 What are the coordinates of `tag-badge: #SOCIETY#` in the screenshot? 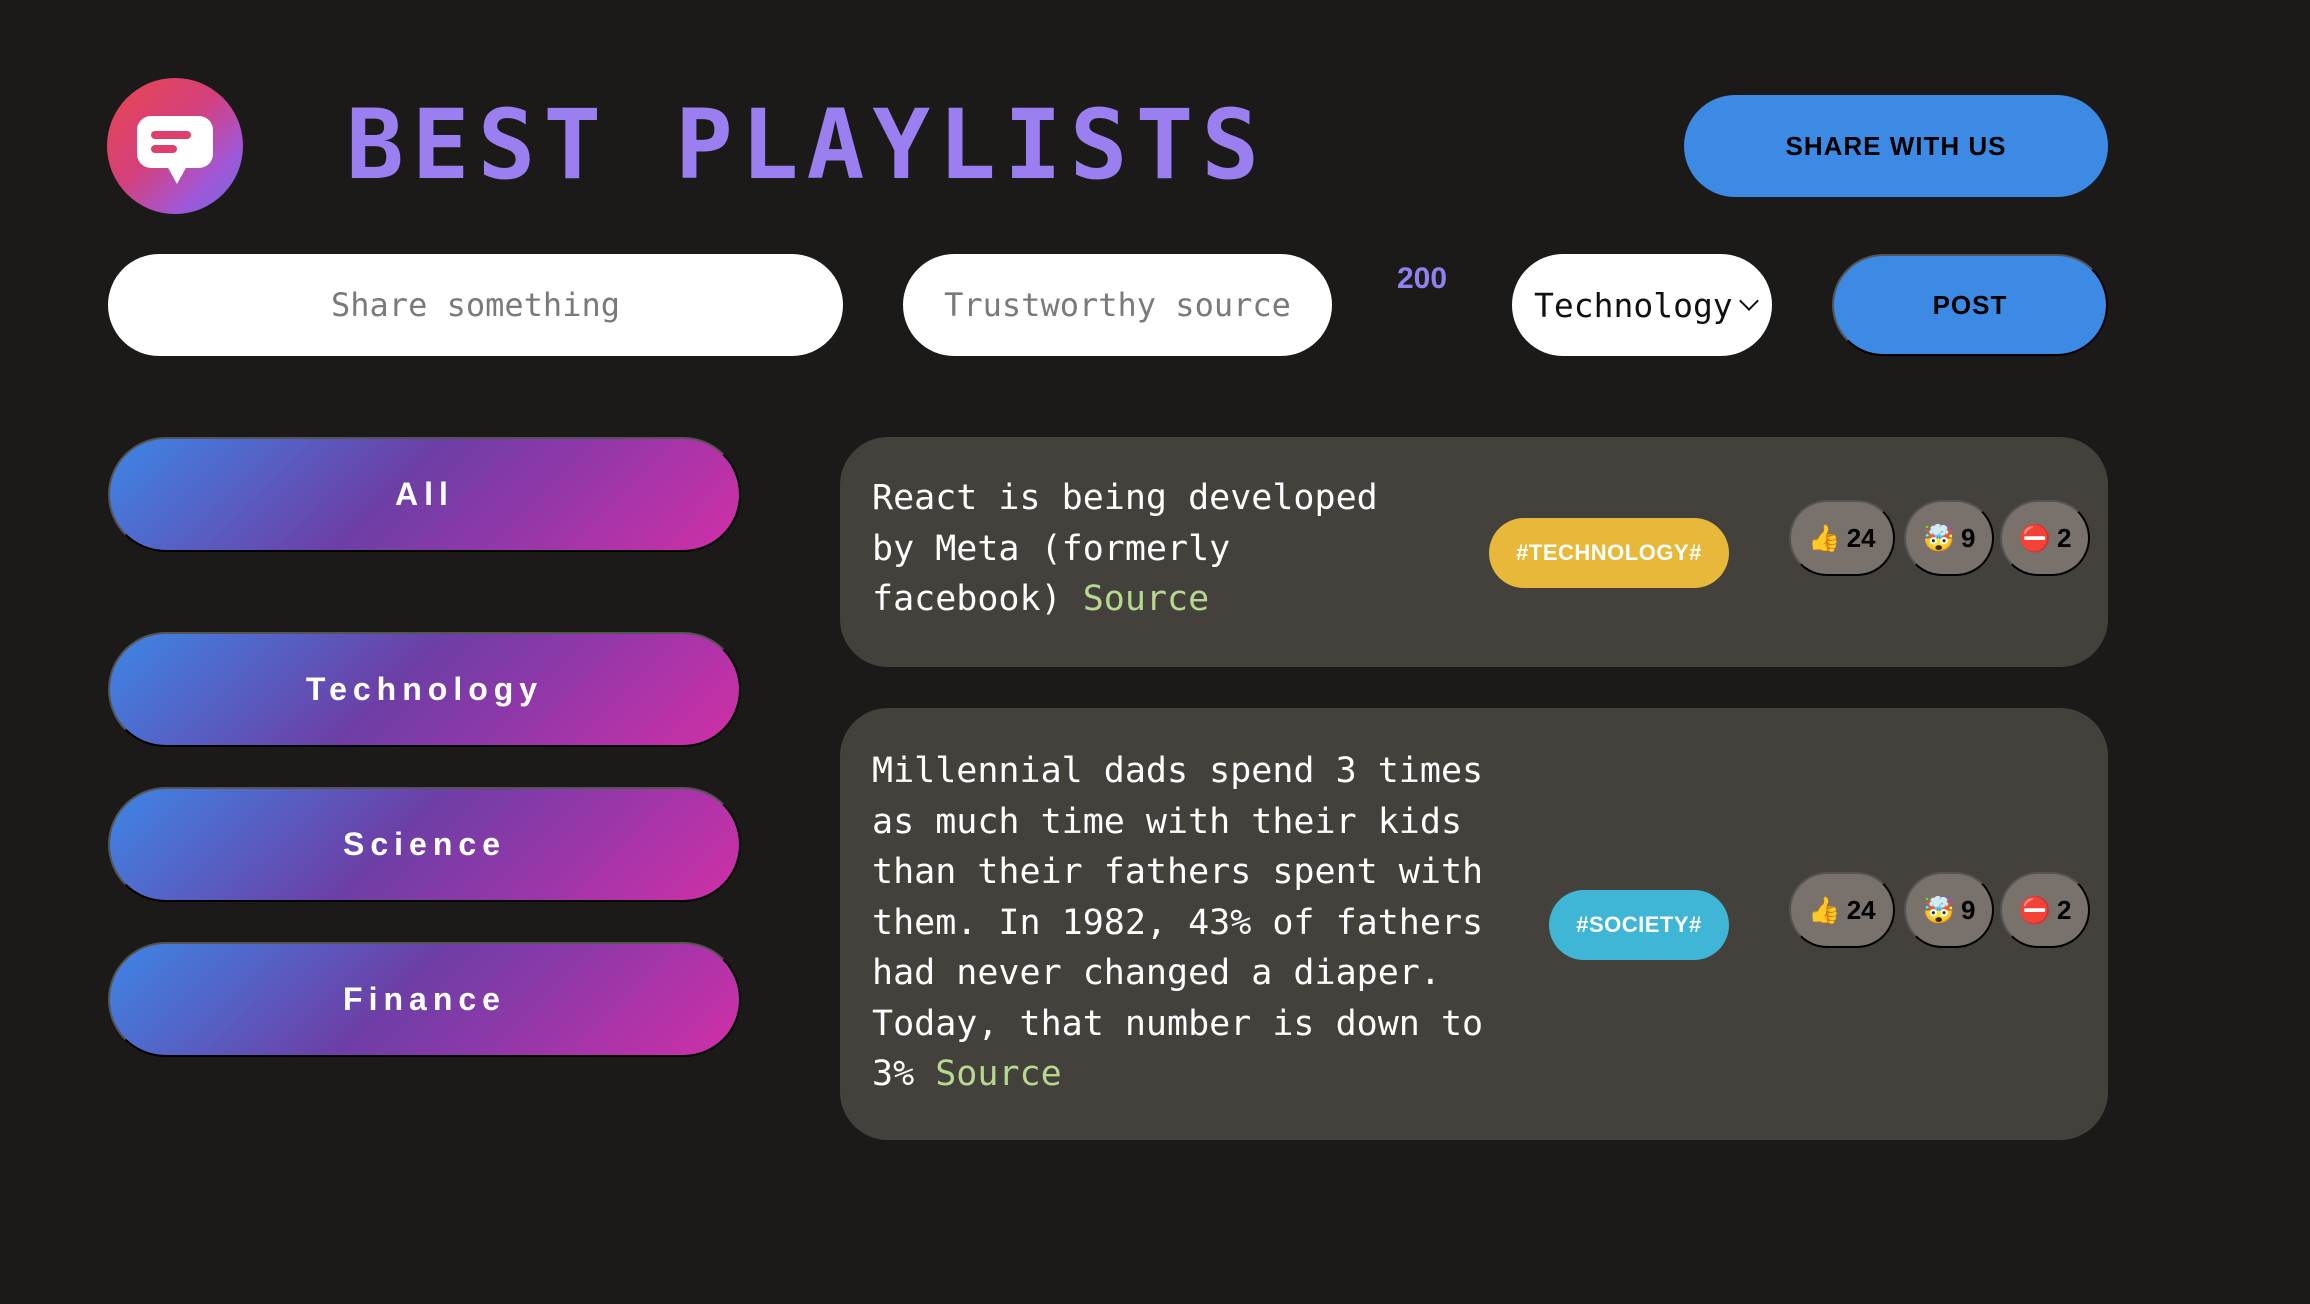 It's located at (1639, 925).